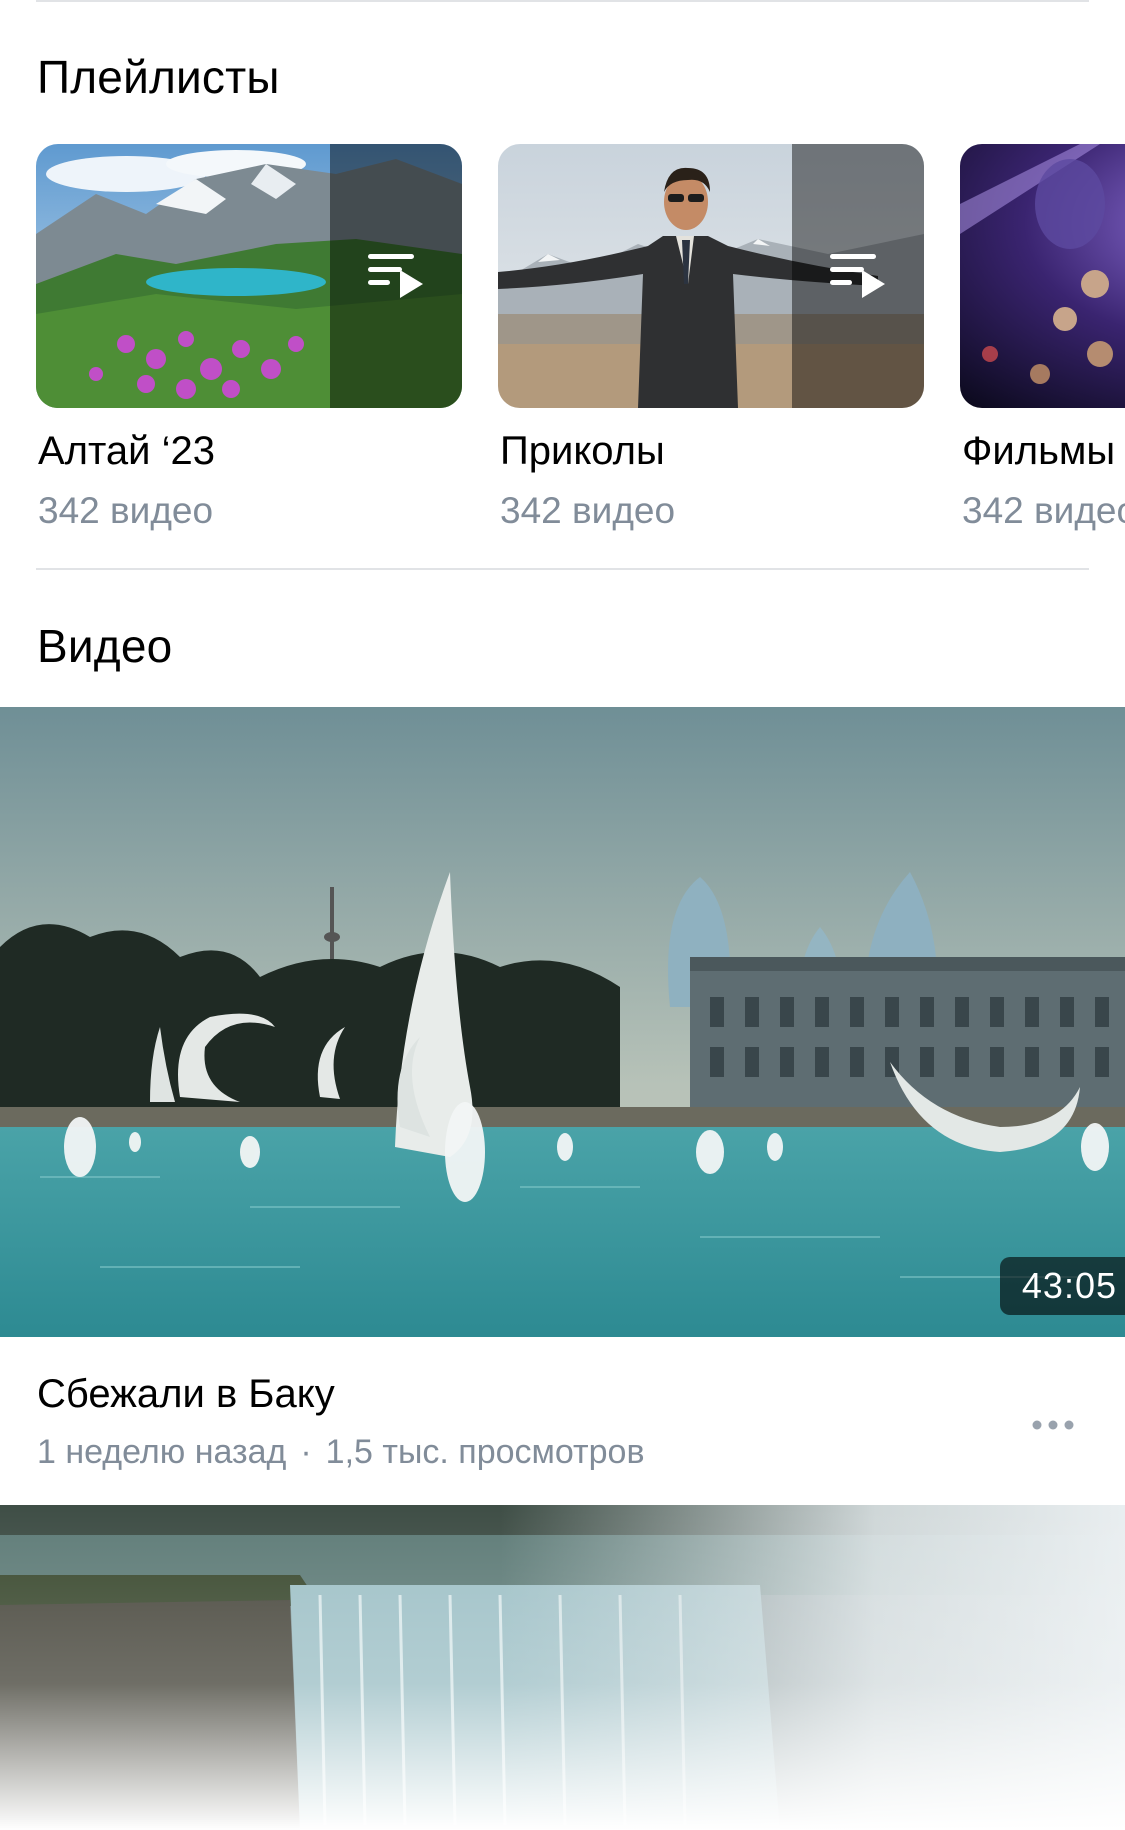  I want to click on video-title: Сбежали в Баку, so click(186, 1394).